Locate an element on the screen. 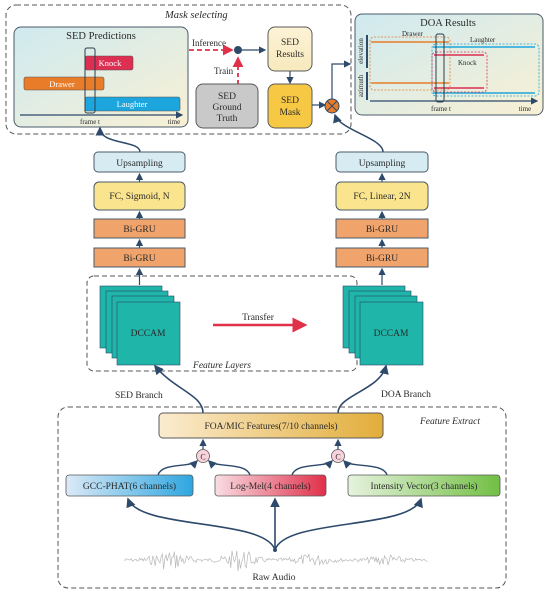  log-mel-box: Log-Mel(4 channels) is located at coordinates (270, 485).